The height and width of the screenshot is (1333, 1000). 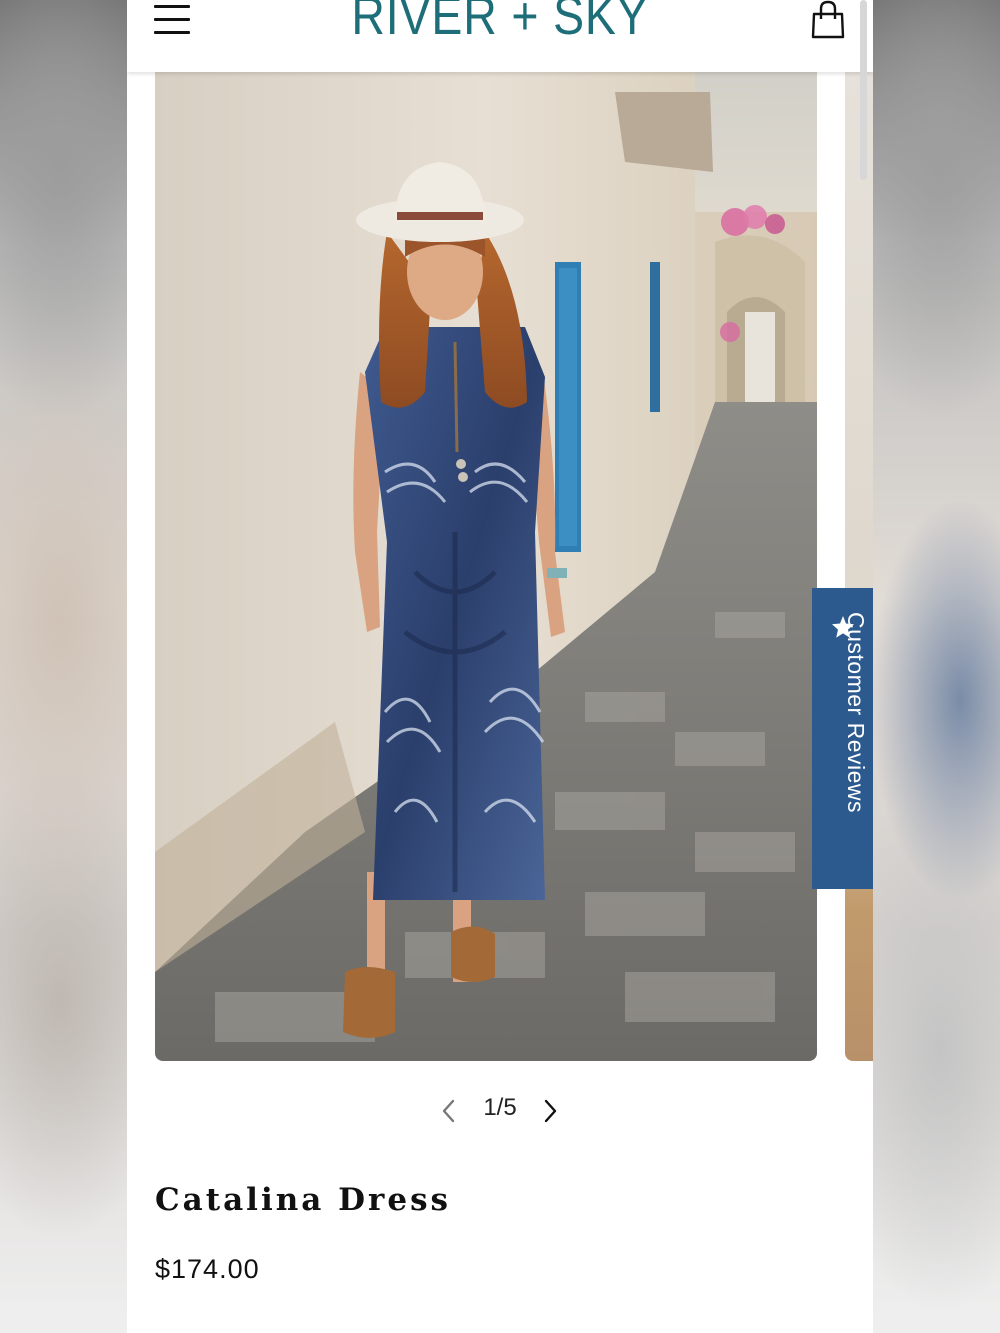 I want to click on product-price: $174.00, so click(x=207, y=1269).